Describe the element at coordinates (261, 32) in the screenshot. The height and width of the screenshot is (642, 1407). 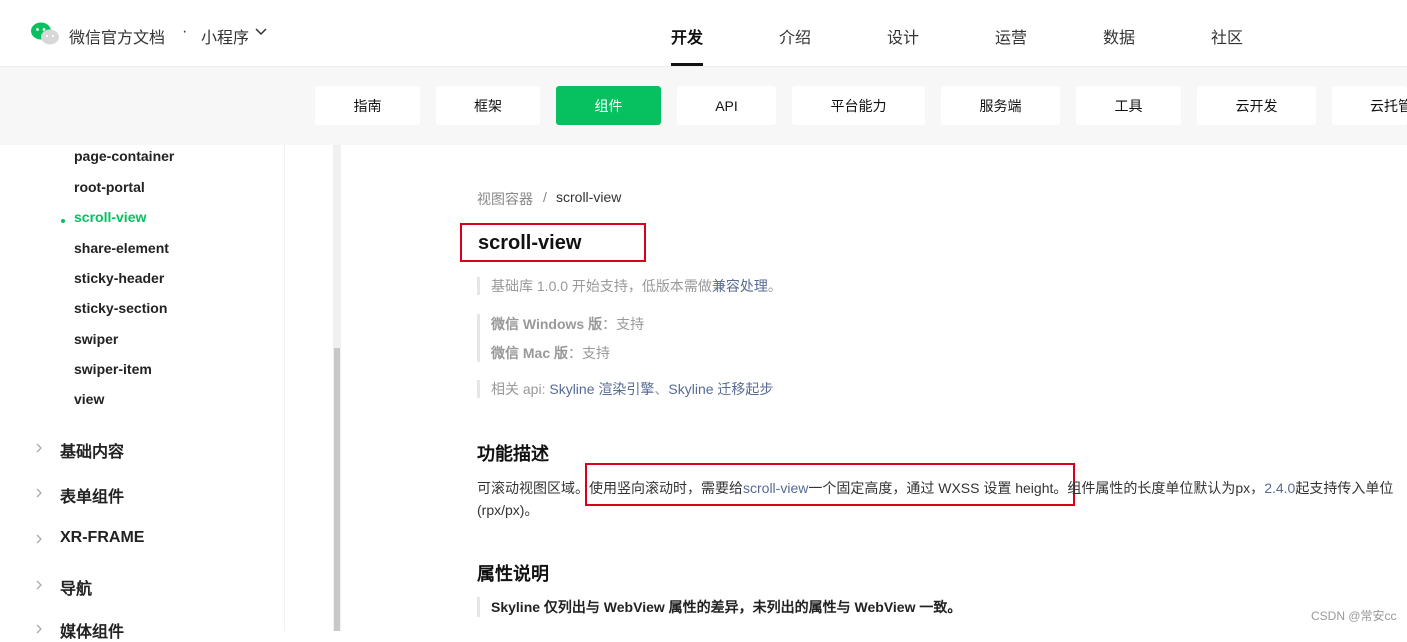
I see `chevron-down-icon` at that location.